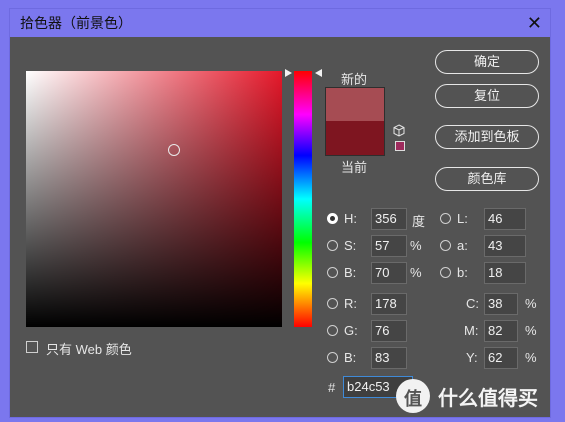 This screenshot has width=565, height=422. Describe the element at coordinates (462, 272) in the screenshot. I see `lab-b-label: b:` at that location.